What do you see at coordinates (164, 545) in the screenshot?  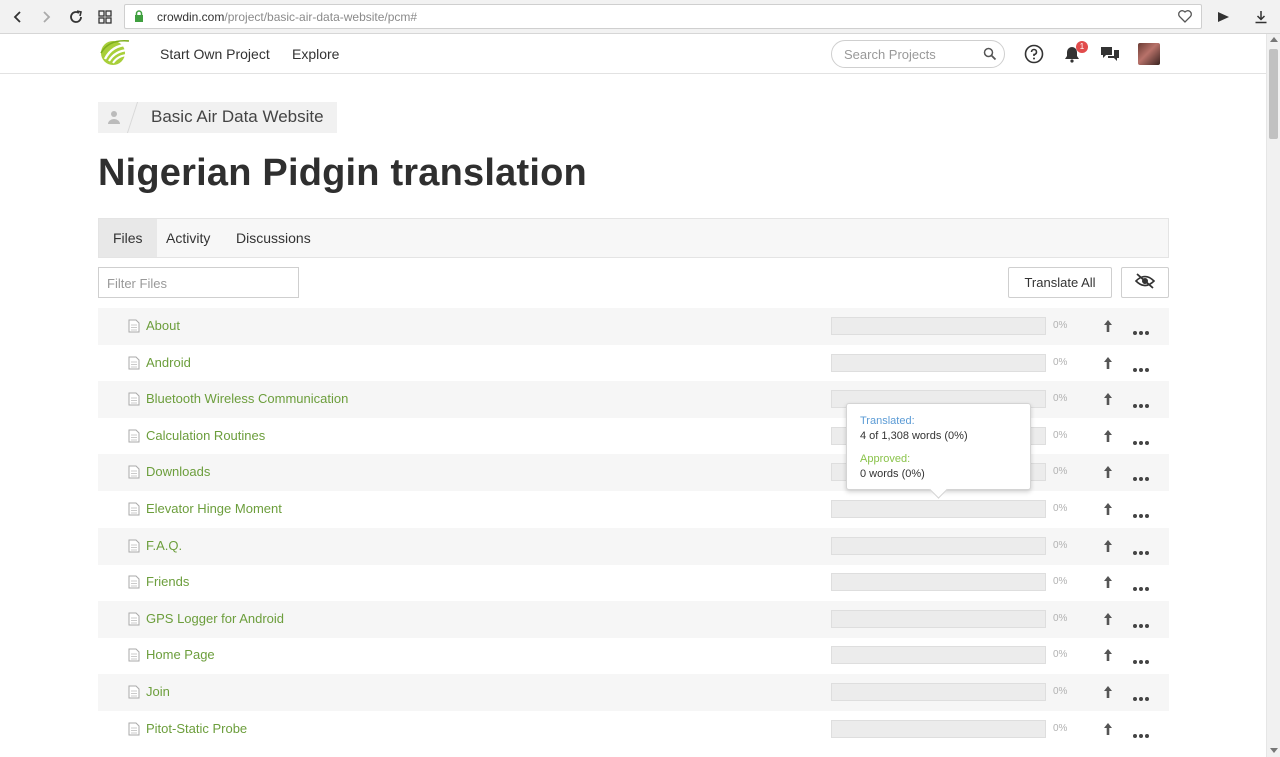 I see `file-name-link: F.A.Q.` at bounding box center [164, 545].